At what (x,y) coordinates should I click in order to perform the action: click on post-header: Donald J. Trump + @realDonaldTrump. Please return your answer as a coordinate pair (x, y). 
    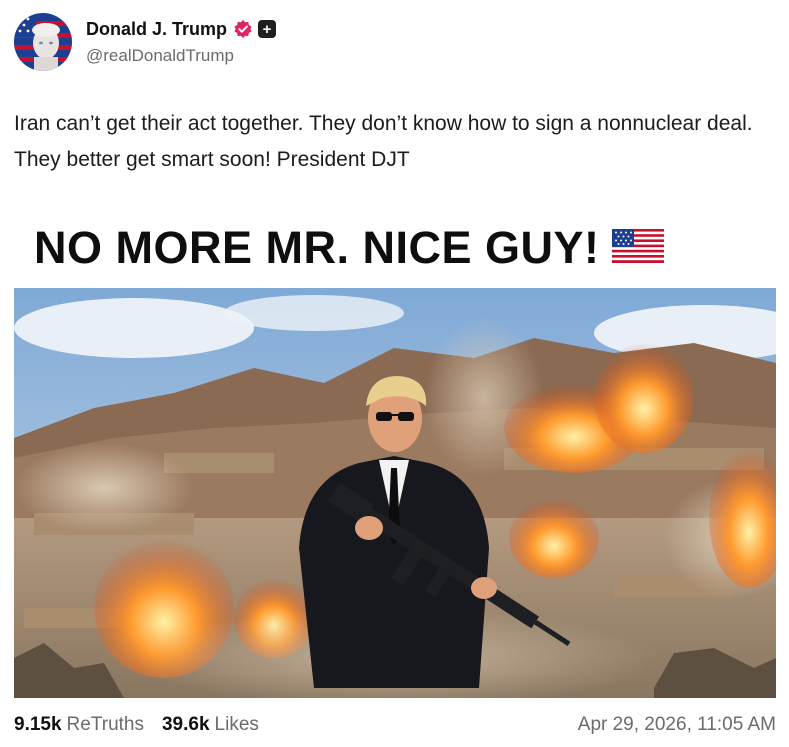
    Looking at the image, I should click on (145, 42).